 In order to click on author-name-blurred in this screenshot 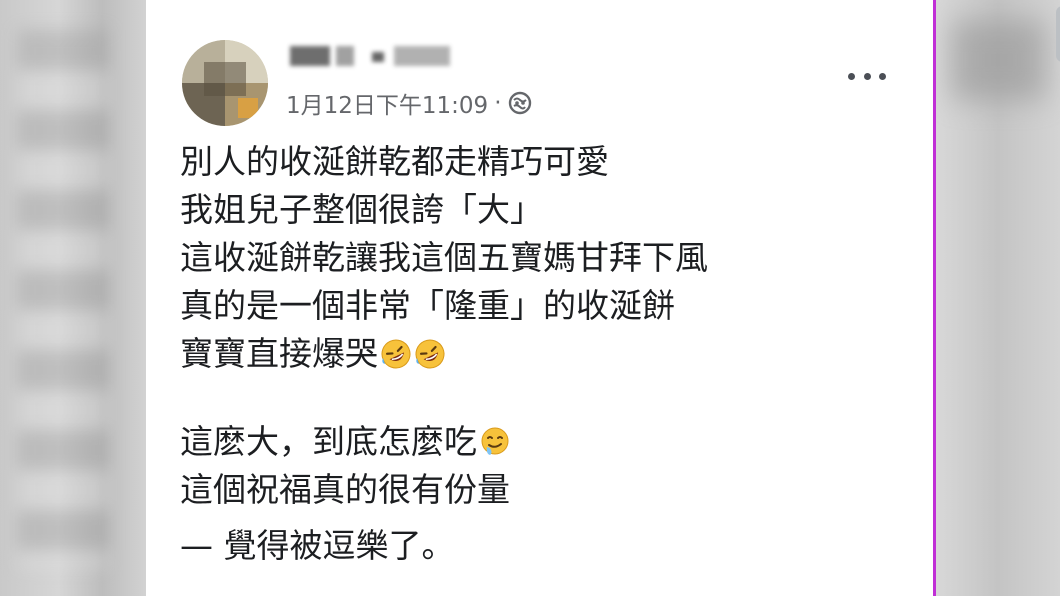, I will do `click(371, 55)`.